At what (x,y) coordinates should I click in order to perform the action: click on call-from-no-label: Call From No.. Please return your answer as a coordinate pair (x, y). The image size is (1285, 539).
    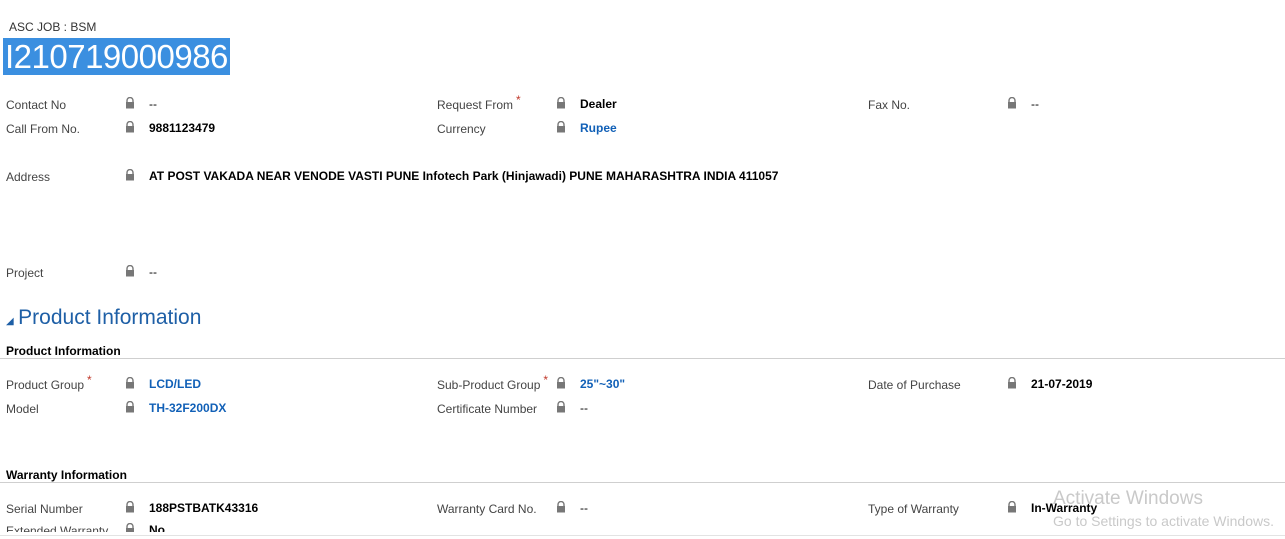
    Looking at the image, I should click on (43, 129).